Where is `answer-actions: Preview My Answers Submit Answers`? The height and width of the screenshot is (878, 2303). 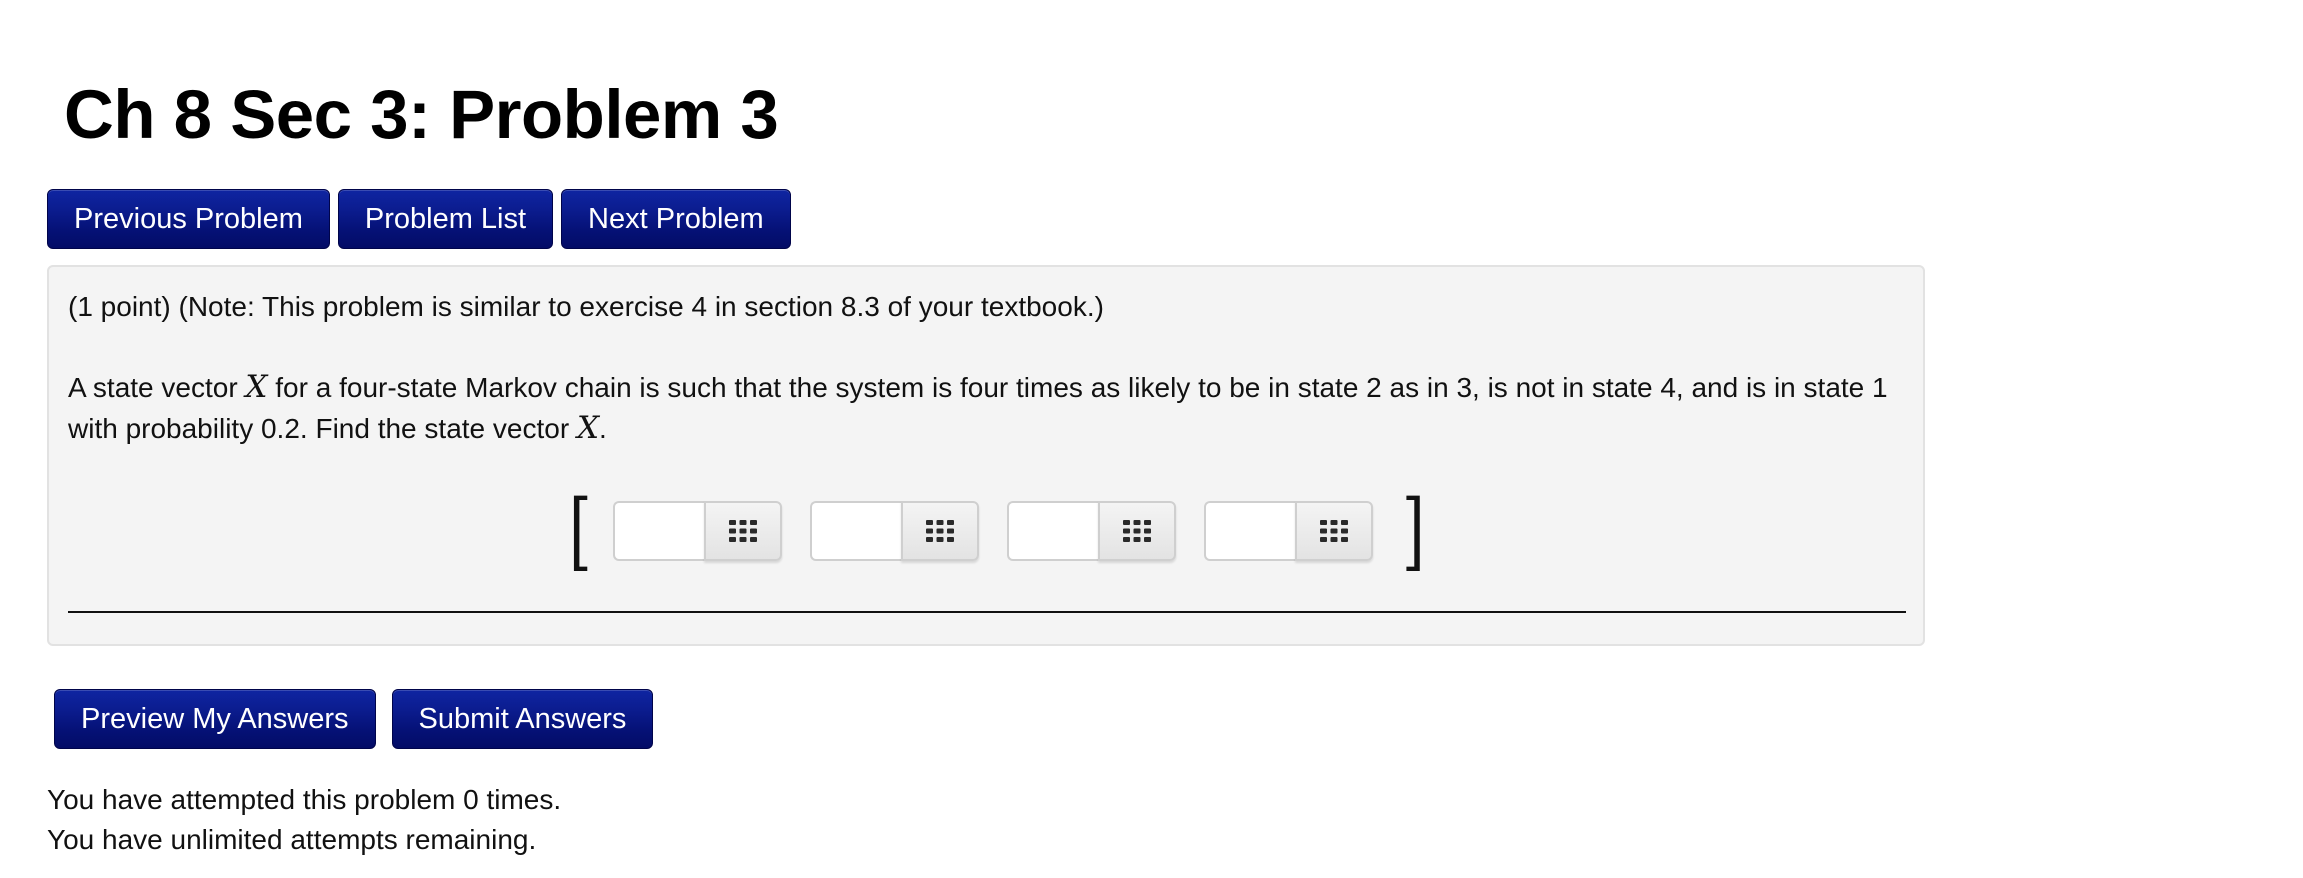 answer-actions: Preview My Answers Submit Answers is located at coordinates (354, 719).